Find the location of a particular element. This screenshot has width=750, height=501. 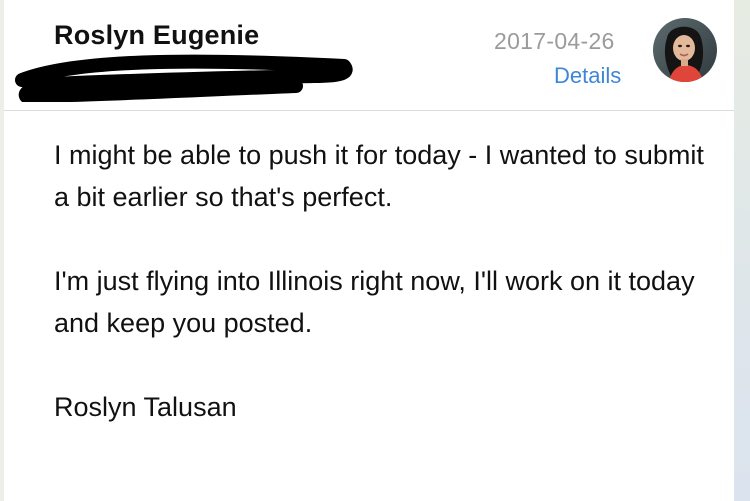

avatar is located at coordinates (685, 50).